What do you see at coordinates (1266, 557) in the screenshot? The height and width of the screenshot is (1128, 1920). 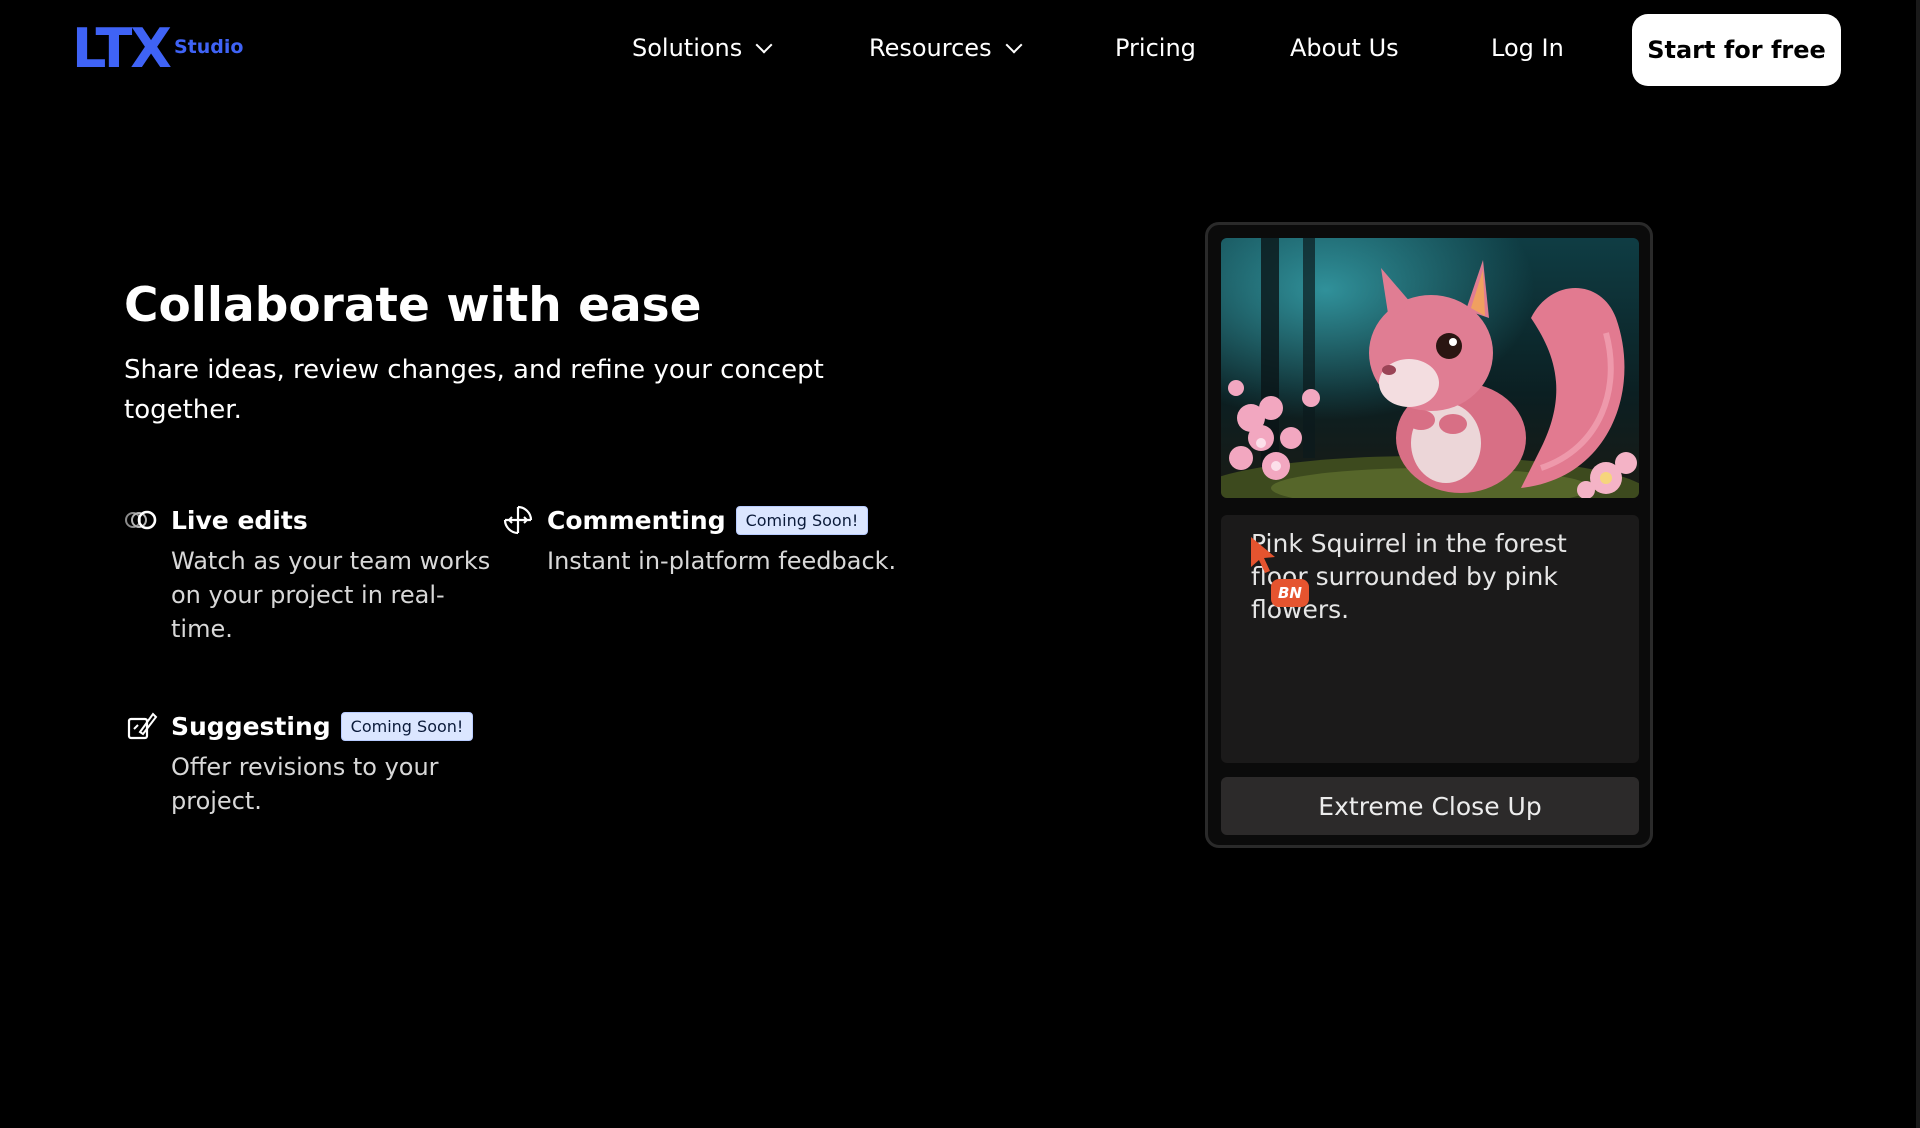 I see `collaborator-cursor-icon` at bounding box center [1266, 557].